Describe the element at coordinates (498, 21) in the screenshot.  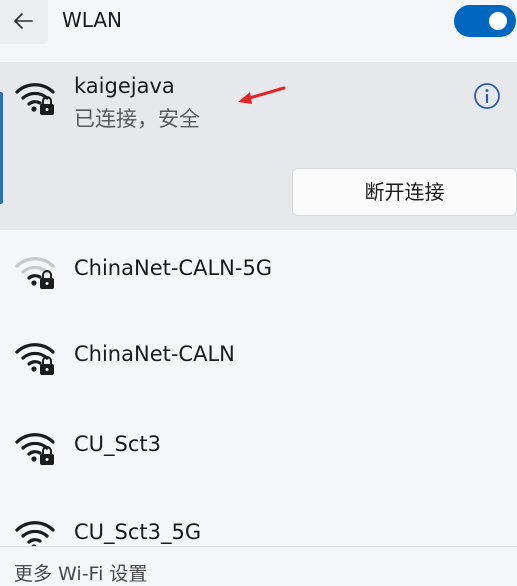
I see `toggle-knob` at that location.